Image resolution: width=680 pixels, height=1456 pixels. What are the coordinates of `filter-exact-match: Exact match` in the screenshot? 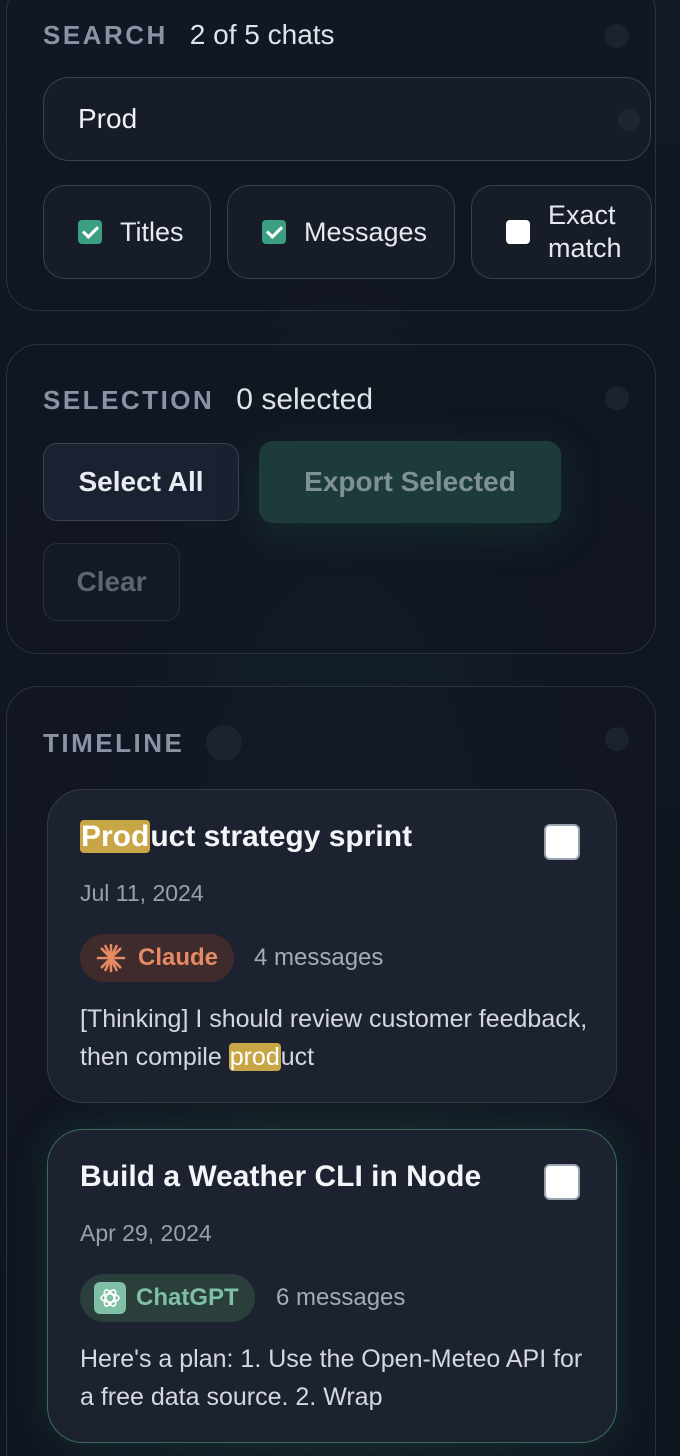 It's located at (561, 232).